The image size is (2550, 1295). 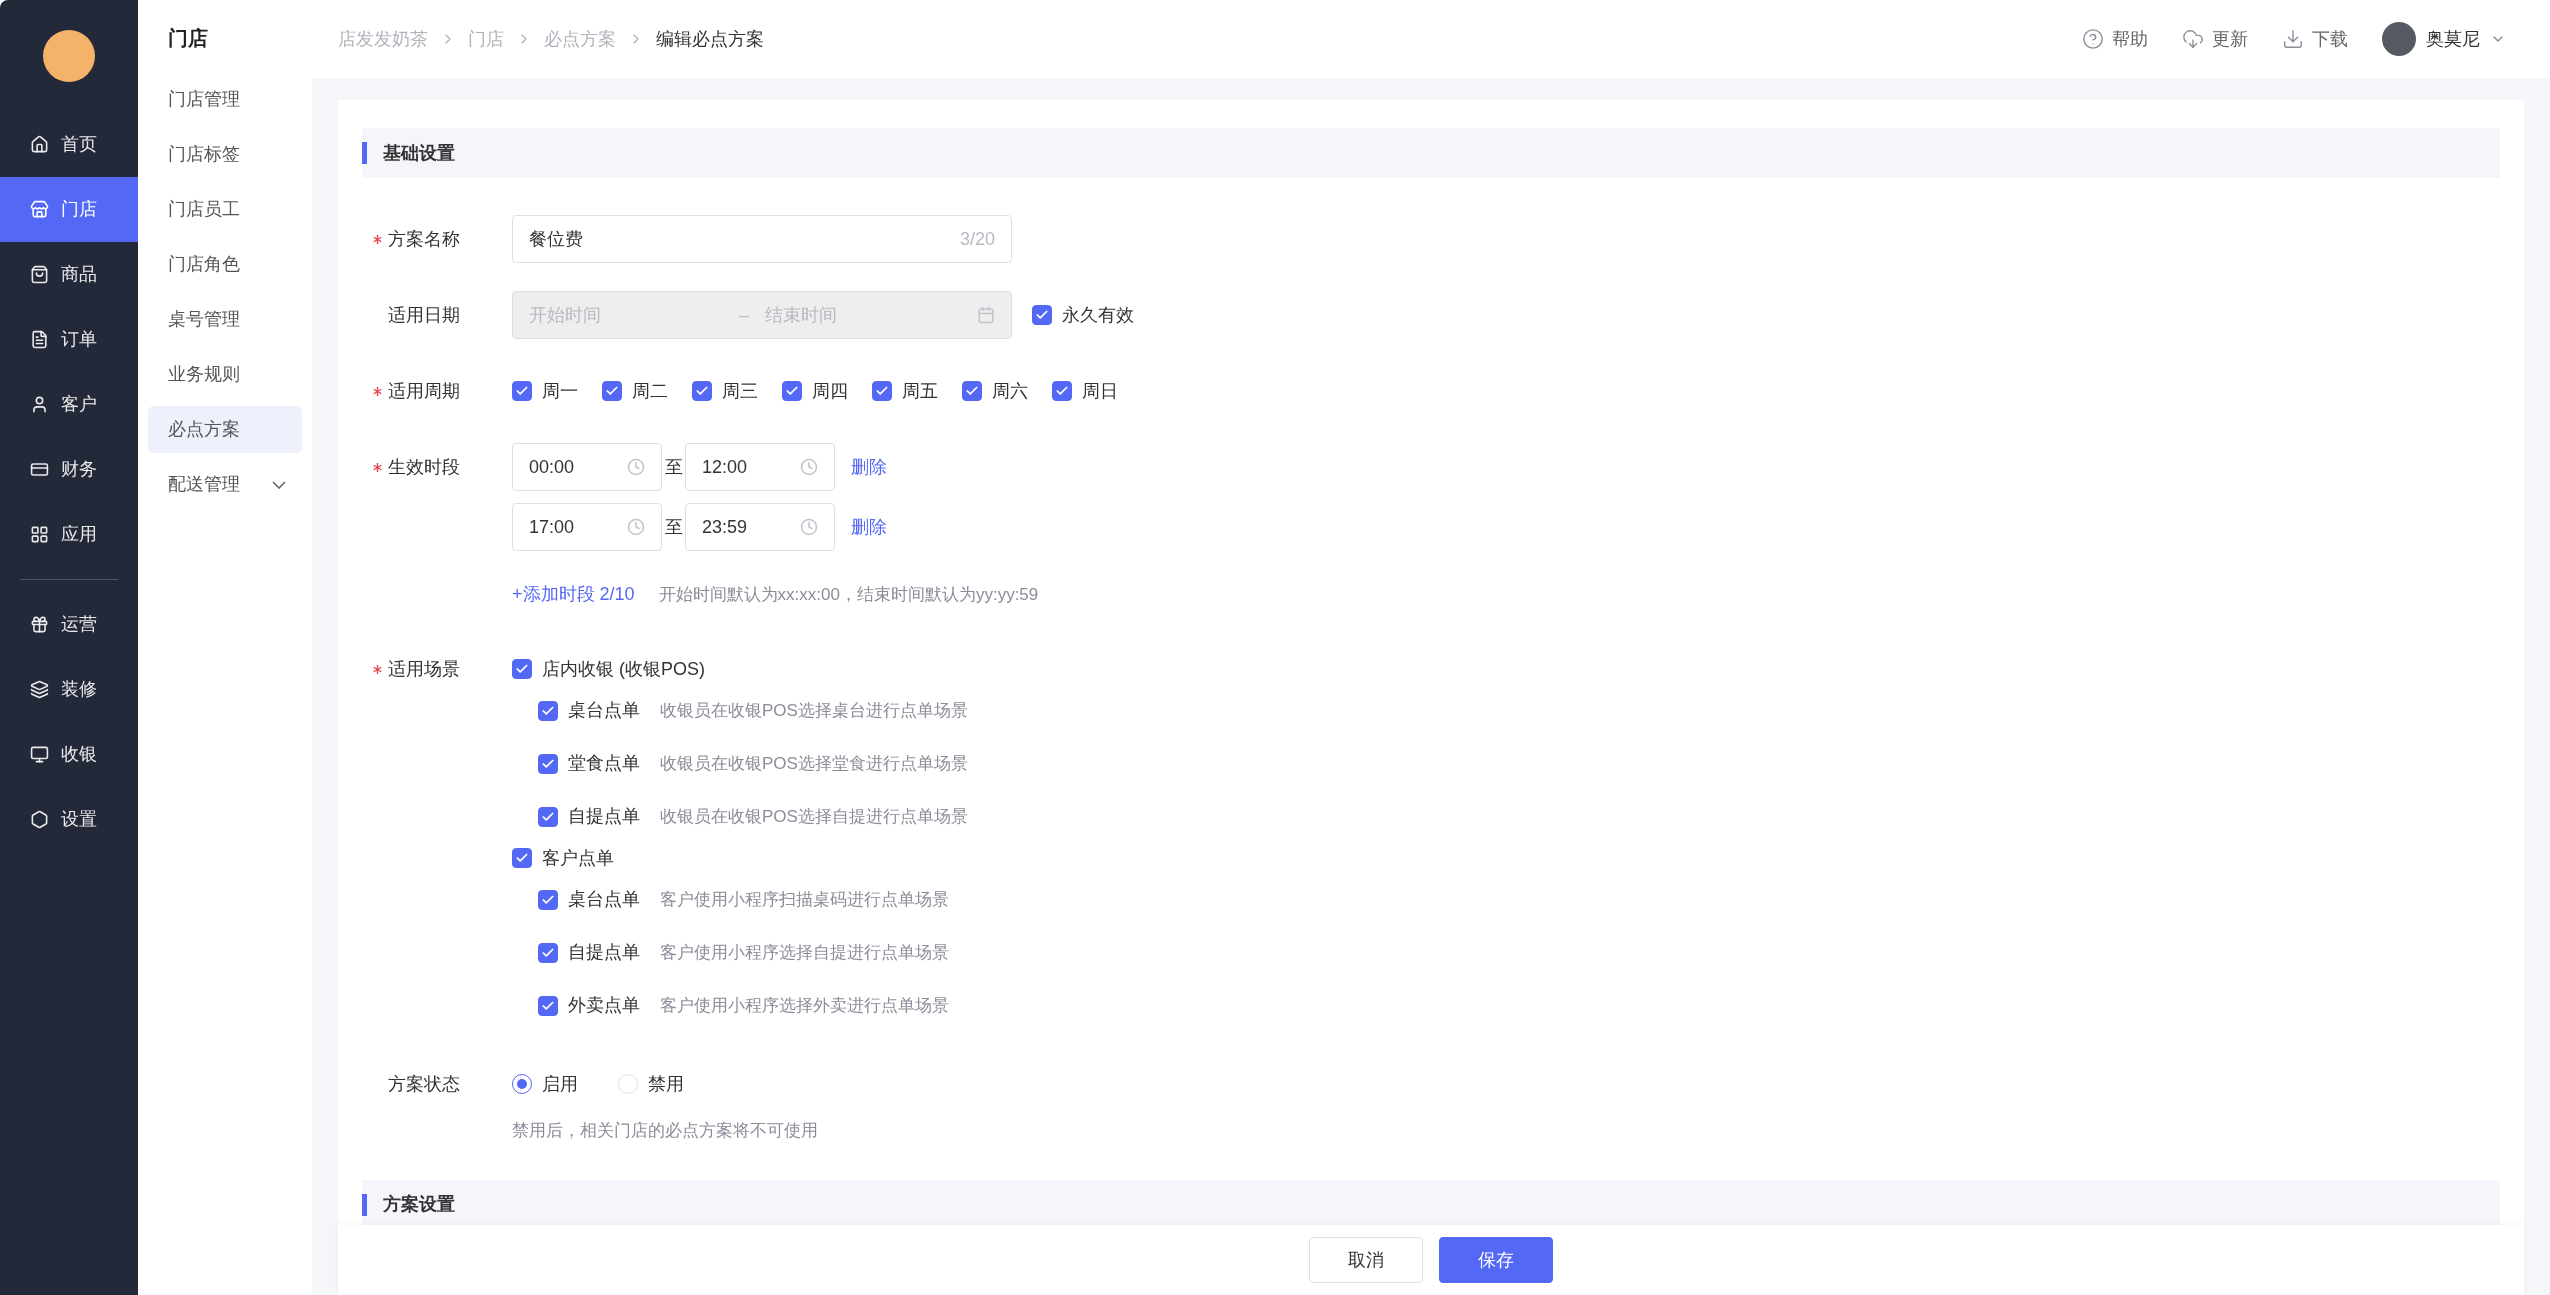 What do you see at coordinates (1496, 1260) in the screenshot?
I see `save-button: 保存` at bounding box center [1496, 1260].